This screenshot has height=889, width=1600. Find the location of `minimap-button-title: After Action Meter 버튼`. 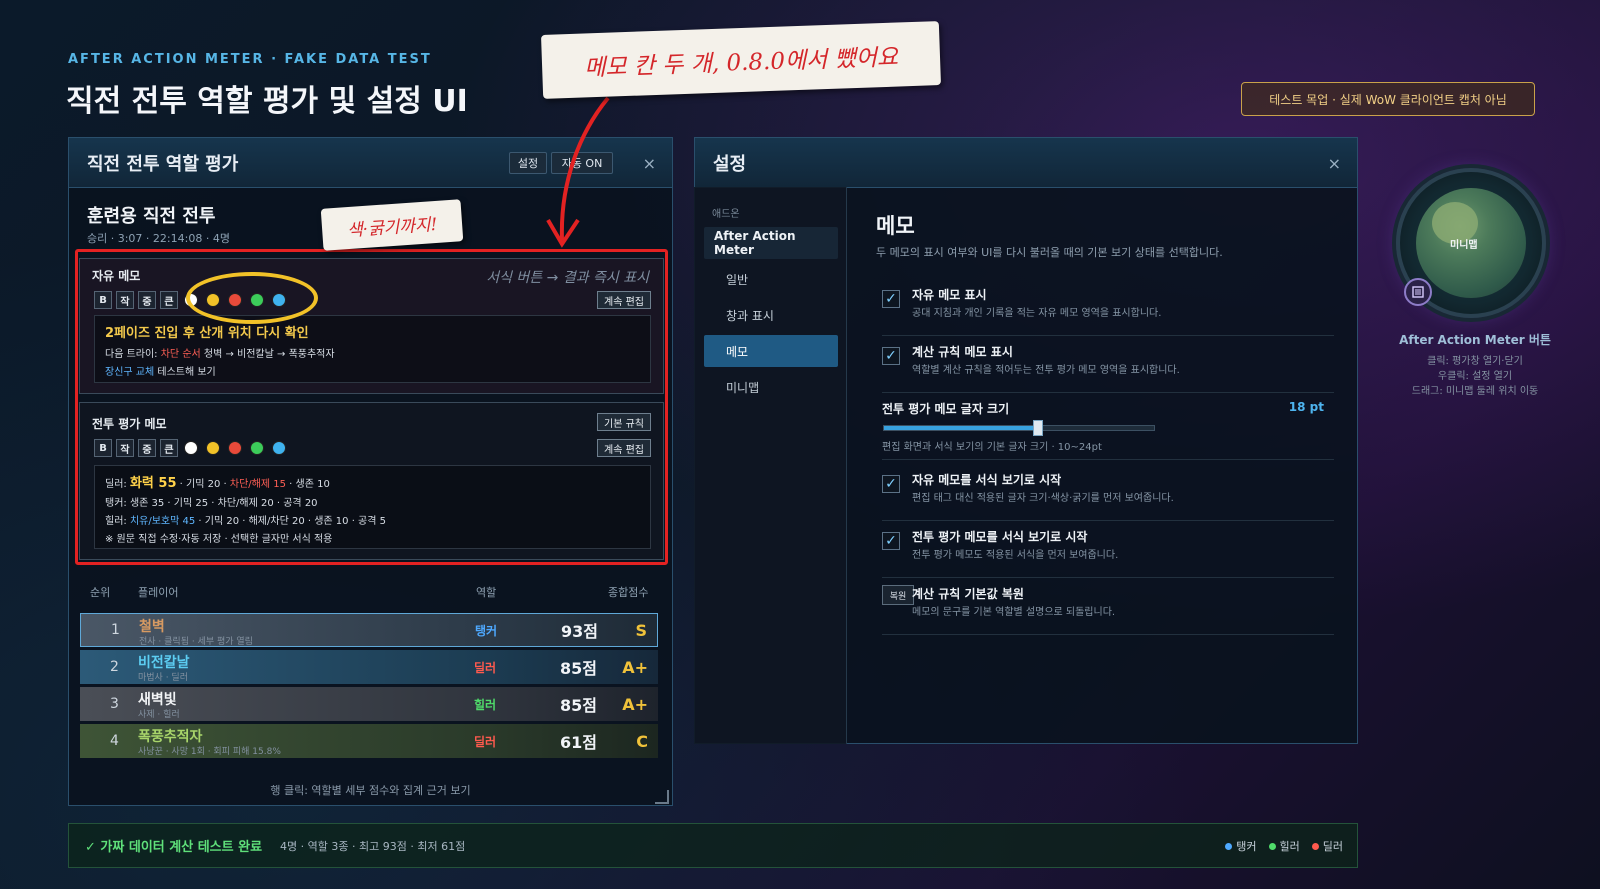

minimap-button-title: After Action Meter 버튼 is located at coordinates (1475, 340).